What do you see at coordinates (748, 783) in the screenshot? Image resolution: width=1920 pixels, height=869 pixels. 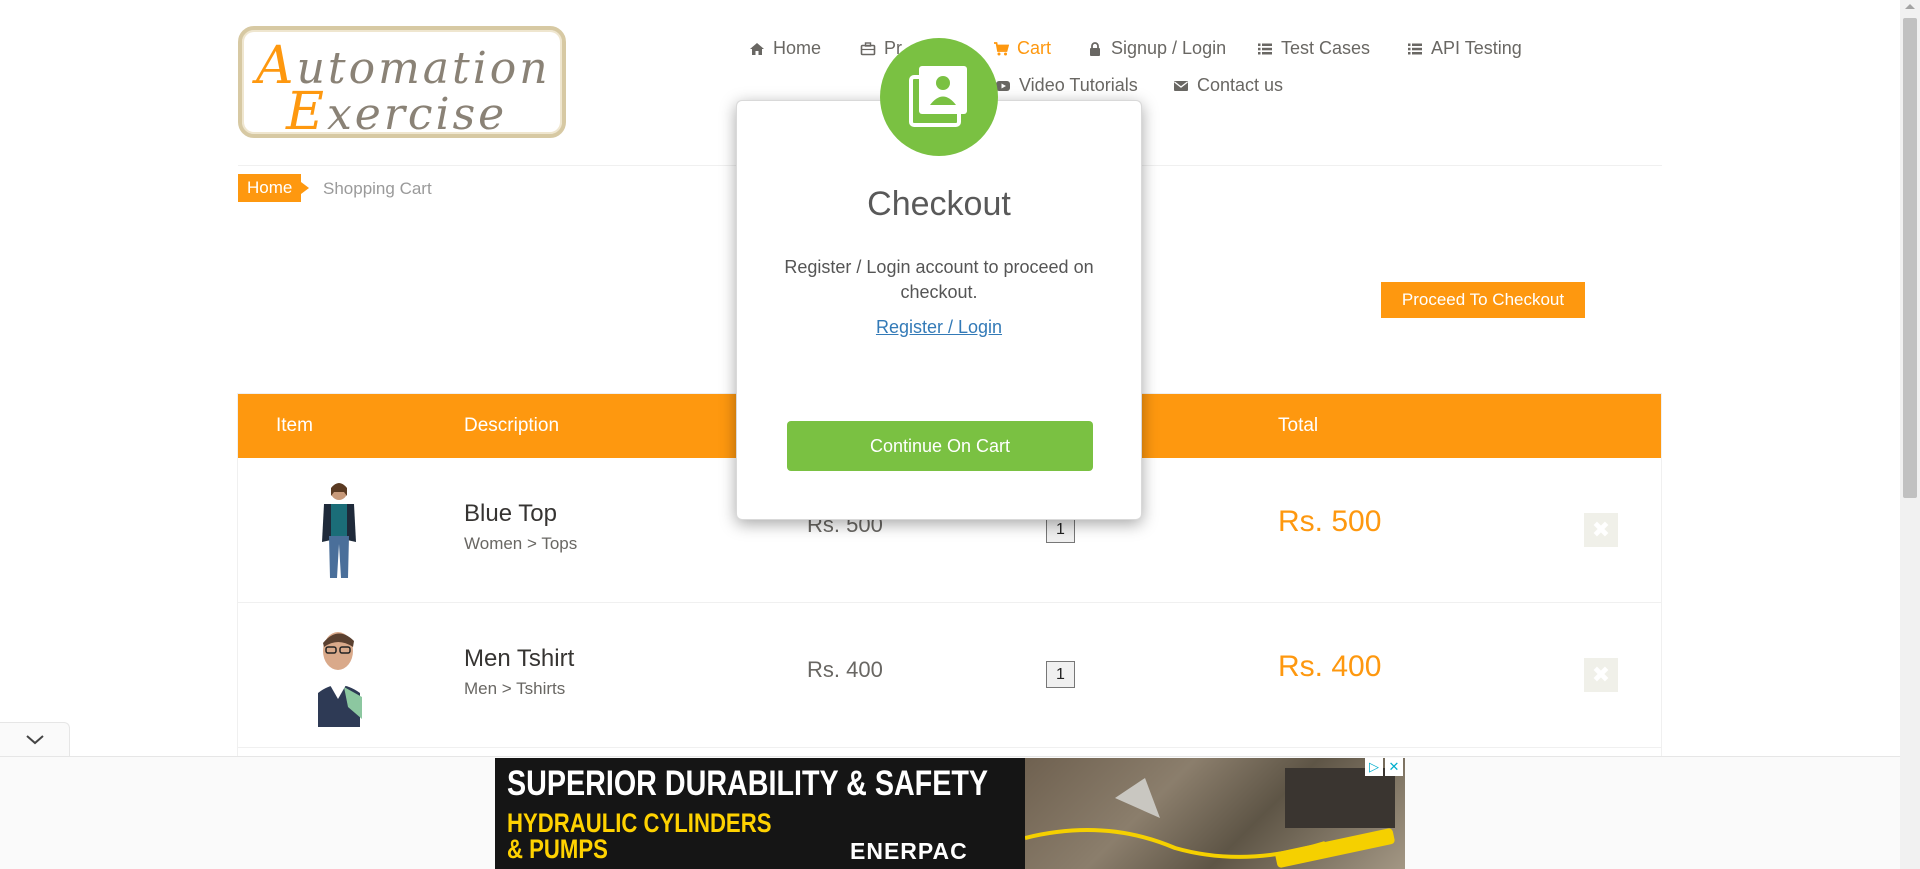 I see `ad-headline: SUPERIOR DURABILITY & SAFETY` at bounding box center [748, 783].